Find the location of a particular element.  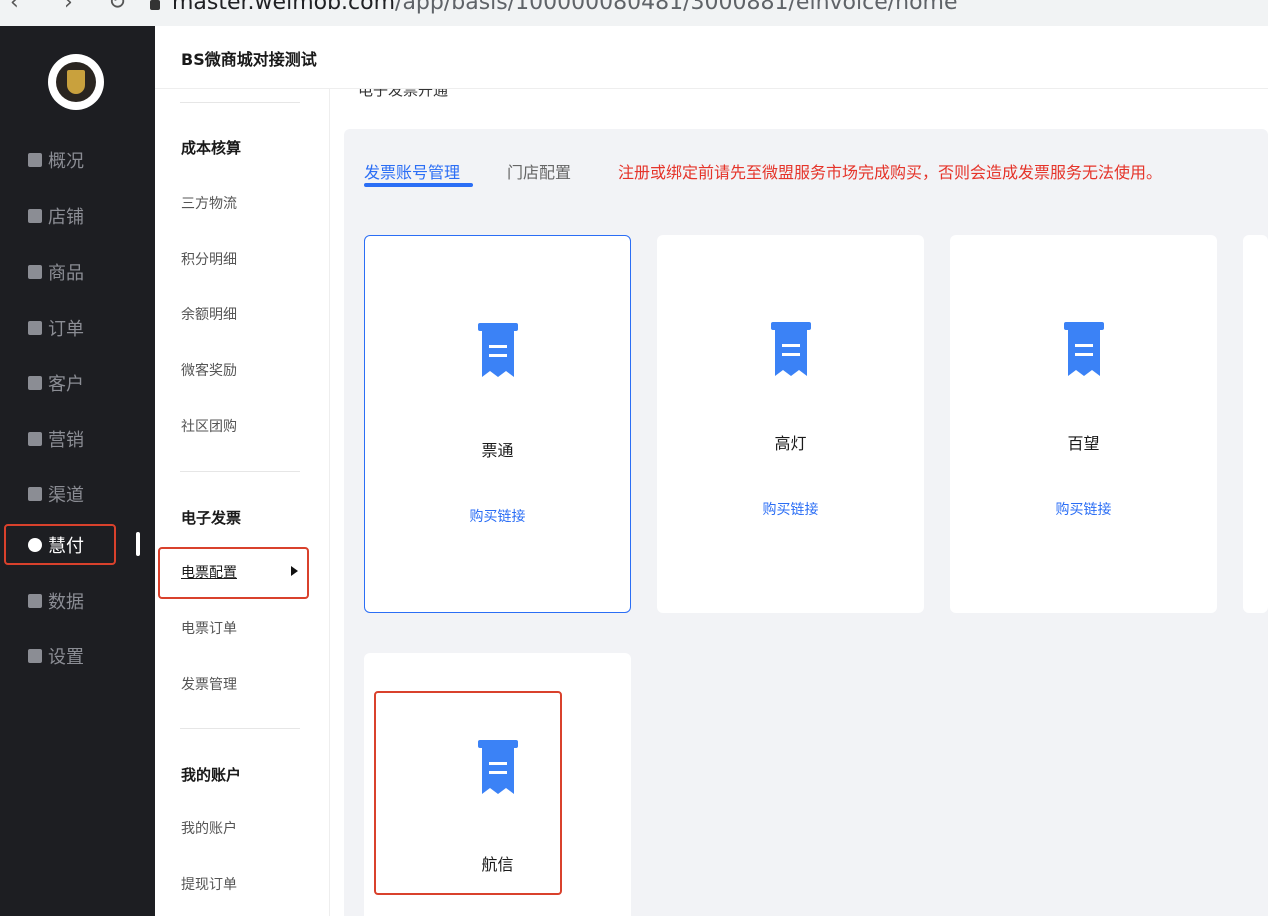

sidebar-item-store: 店铺 is located at coordinates (56, 216).